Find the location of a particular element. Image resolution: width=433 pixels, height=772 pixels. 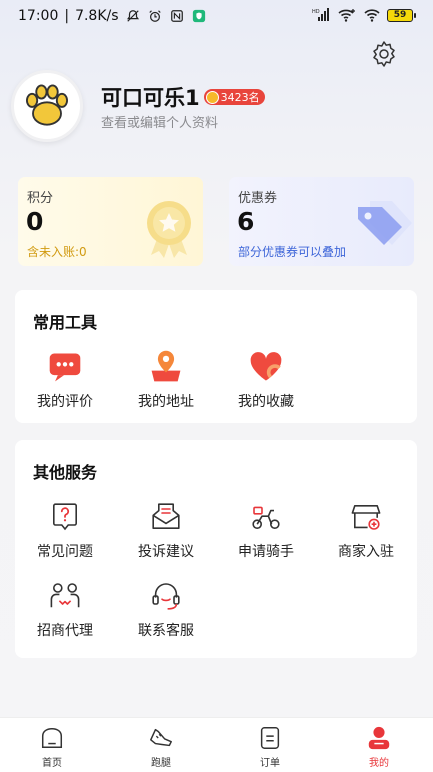

support-icon is located at coordinates (166, 596).